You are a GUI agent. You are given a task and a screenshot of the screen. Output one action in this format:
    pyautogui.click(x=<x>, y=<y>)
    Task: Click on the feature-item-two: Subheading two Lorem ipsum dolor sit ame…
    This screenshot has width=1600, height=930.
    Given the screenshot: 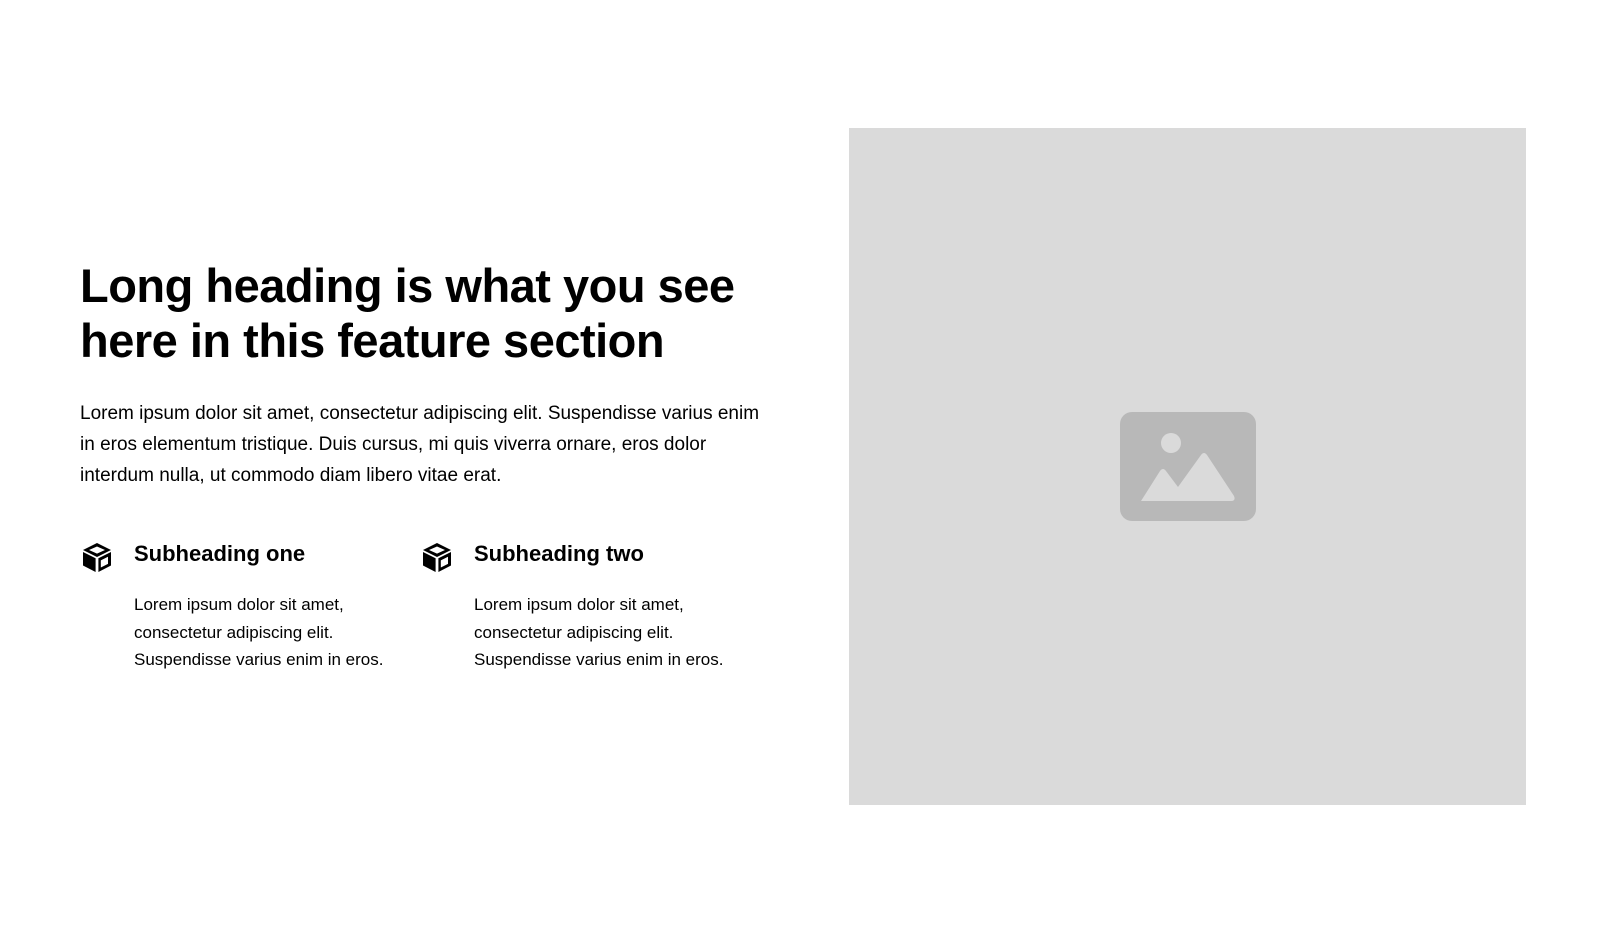 What is the action you would take?
    pyautogui.click(x=590, y=606)
    